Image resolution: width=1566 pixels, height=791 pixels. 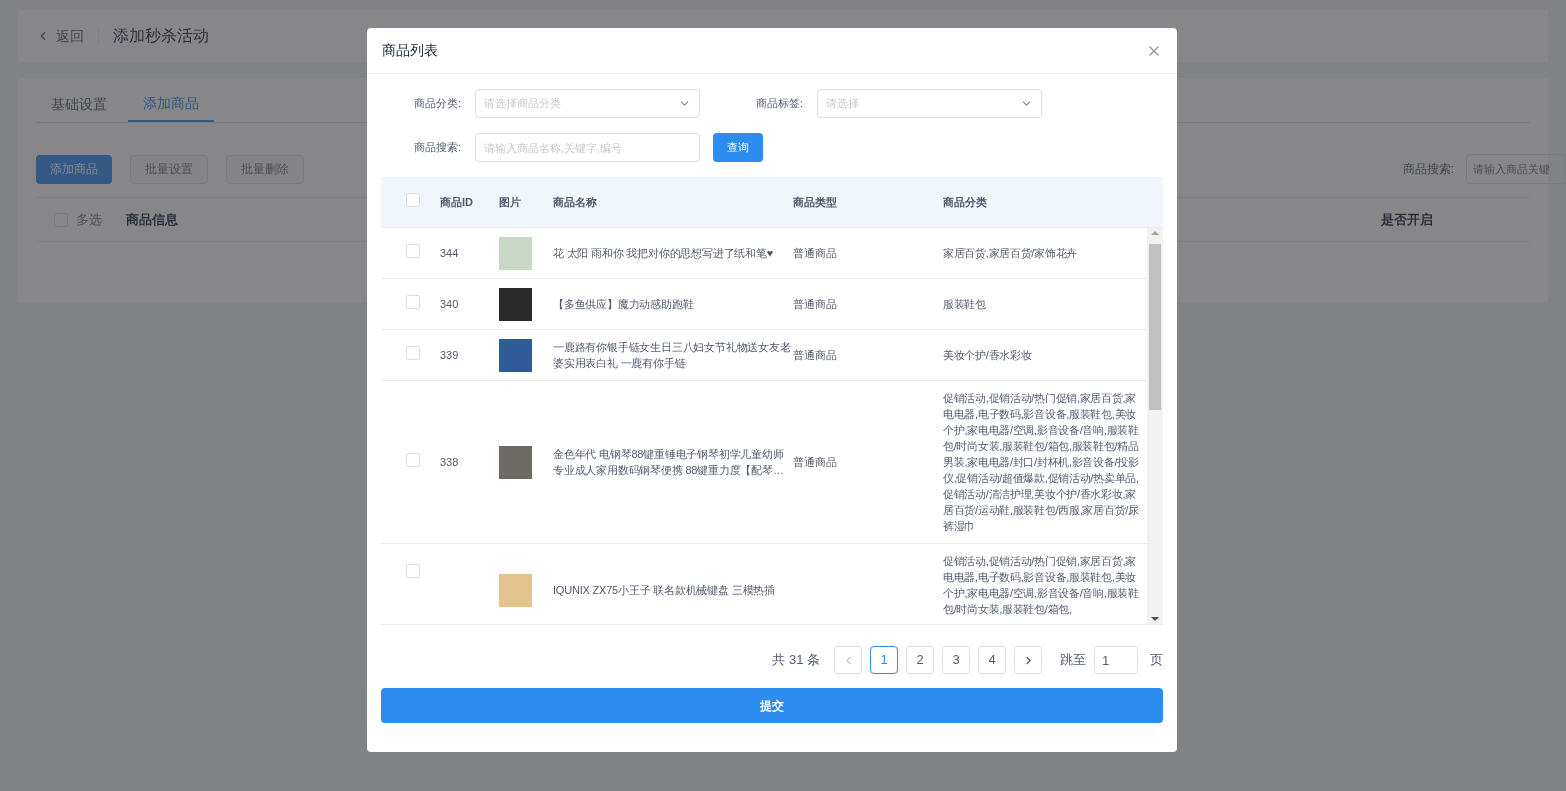 I want to click on column-header: 商品信息, so click(x=152, y=219).